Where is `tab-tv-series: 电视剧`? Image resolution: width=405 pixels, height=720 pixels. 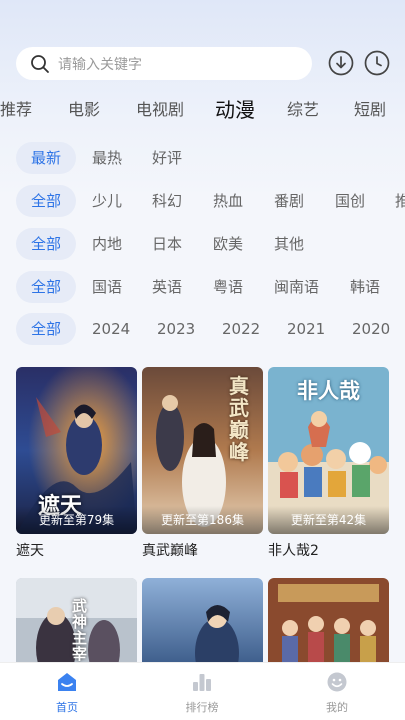 tab-tv-series: 电视剧 is located at coordinates (160, 110).